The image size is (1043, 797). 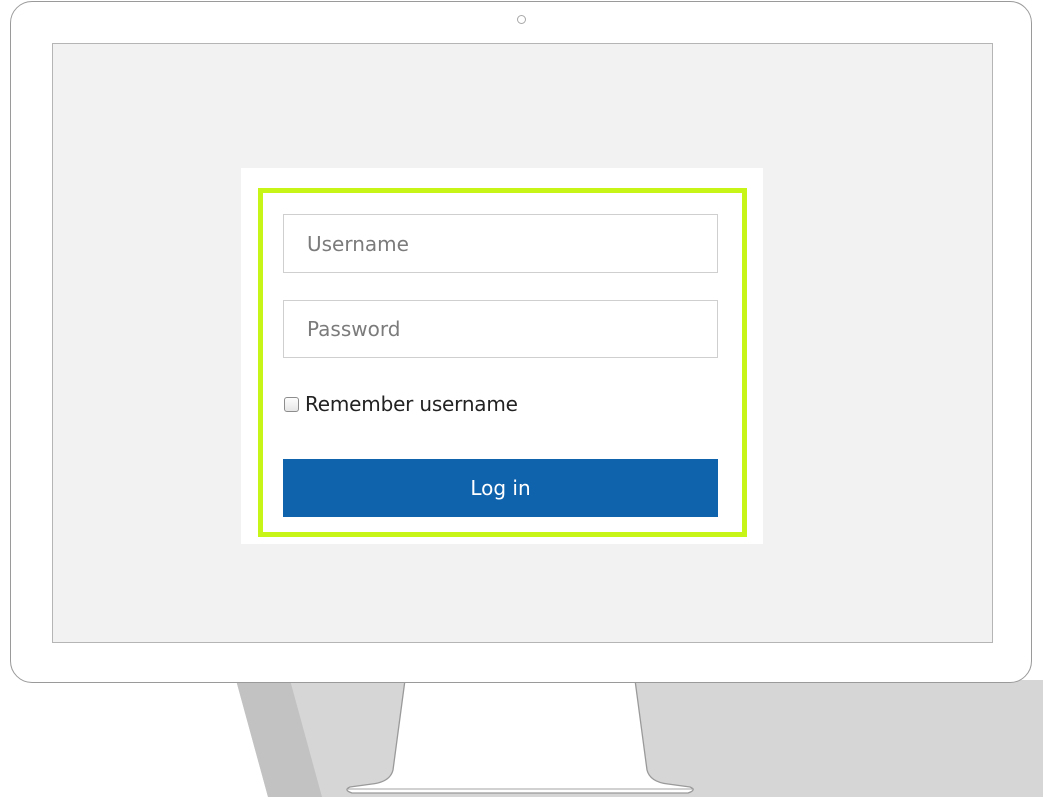 I want to click on log-in-button: Log in, so click(x=500, y=488).